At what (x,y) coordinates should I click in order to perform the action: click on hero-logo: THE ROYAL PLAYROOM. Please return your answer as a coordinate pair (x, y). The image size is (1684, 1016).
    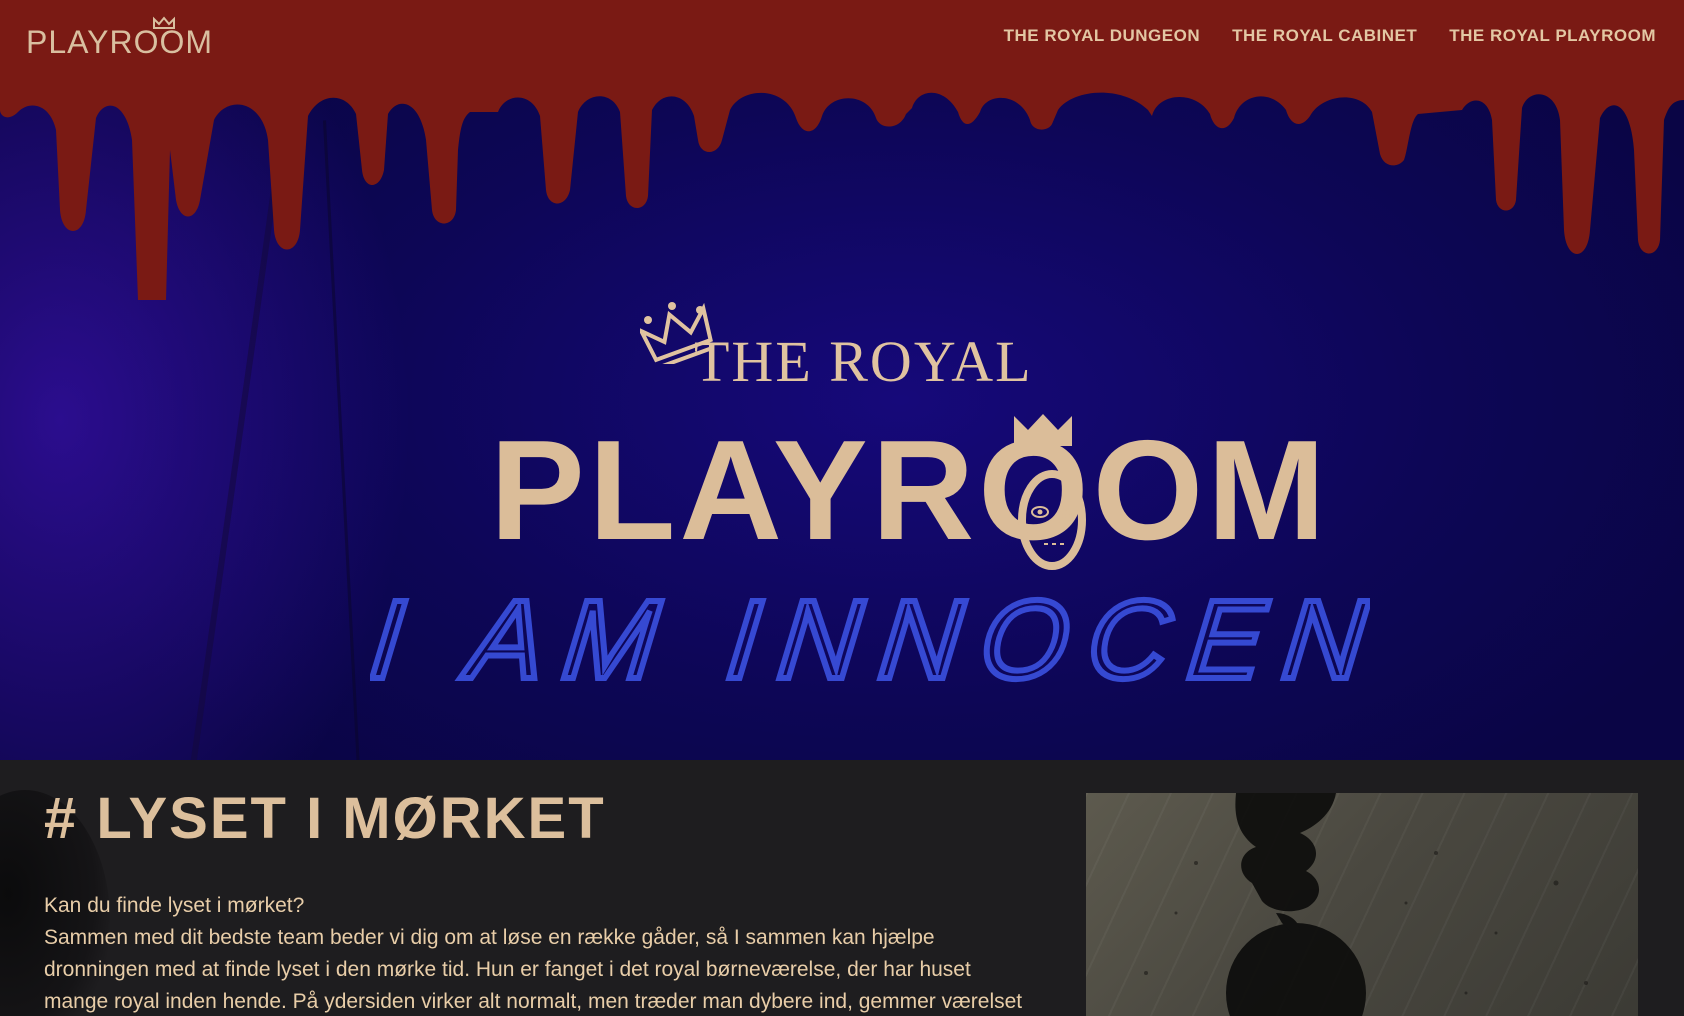
    Looking at the image, I should click on (902, 440).